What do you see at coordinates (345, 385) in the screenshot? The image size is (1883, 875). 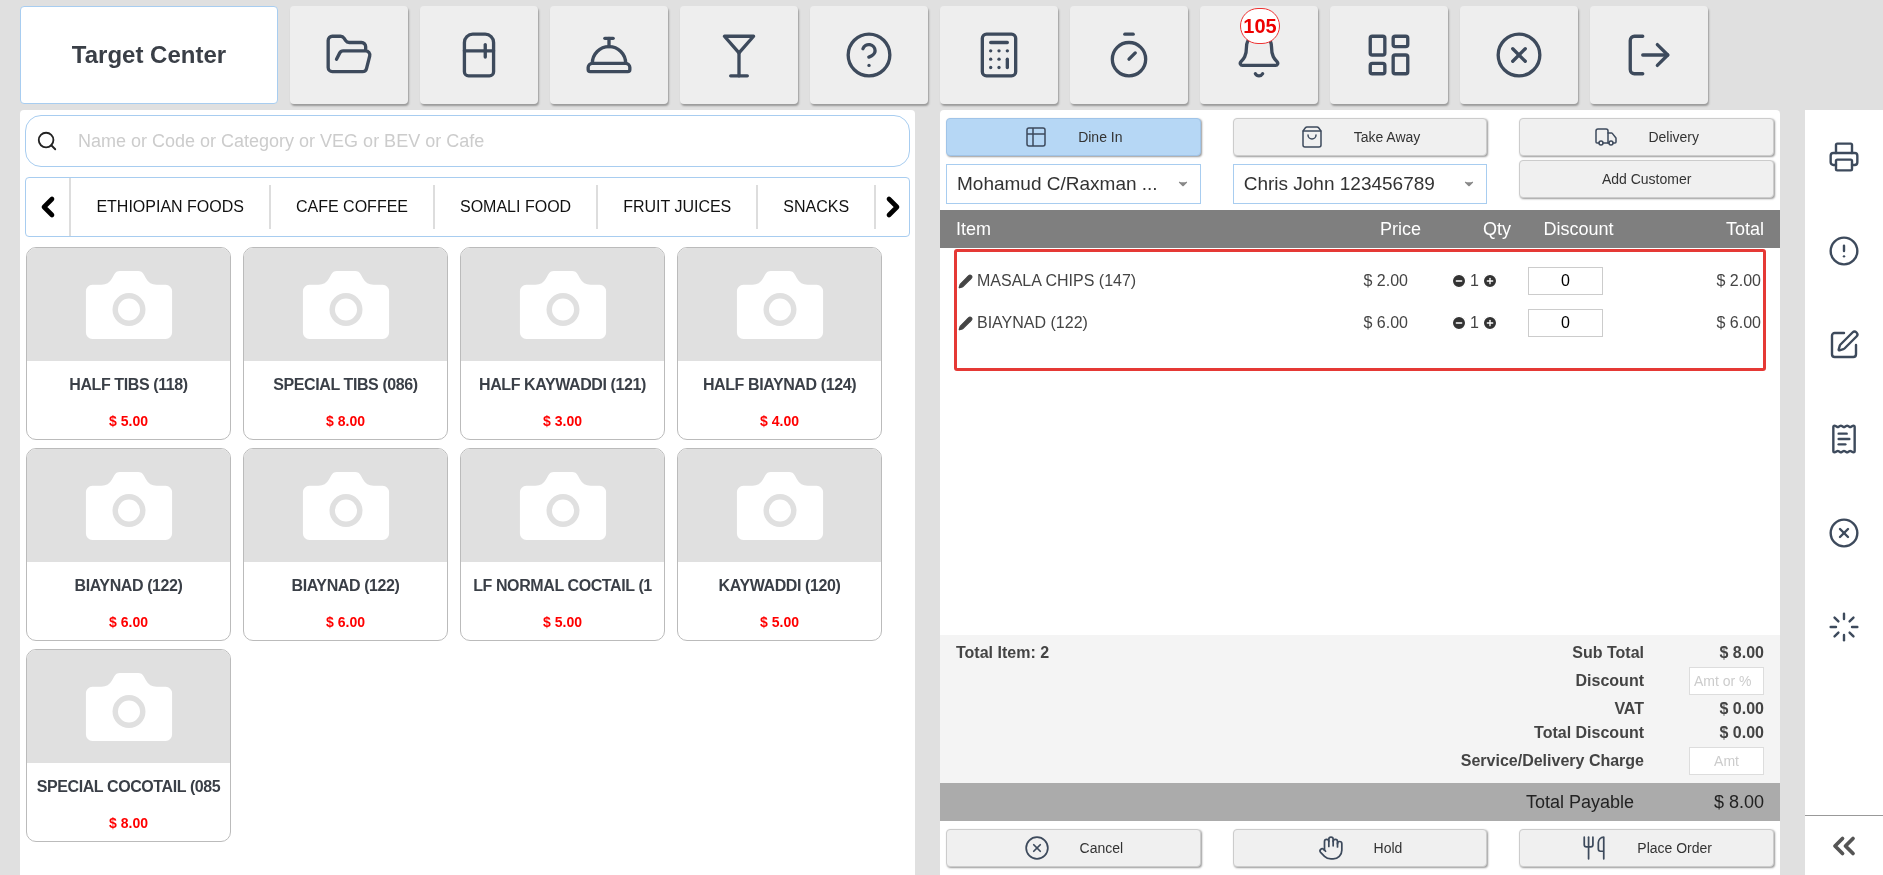 I see `product-name: SPECIAL TIBS (086)` at bounding box center [345, 385].